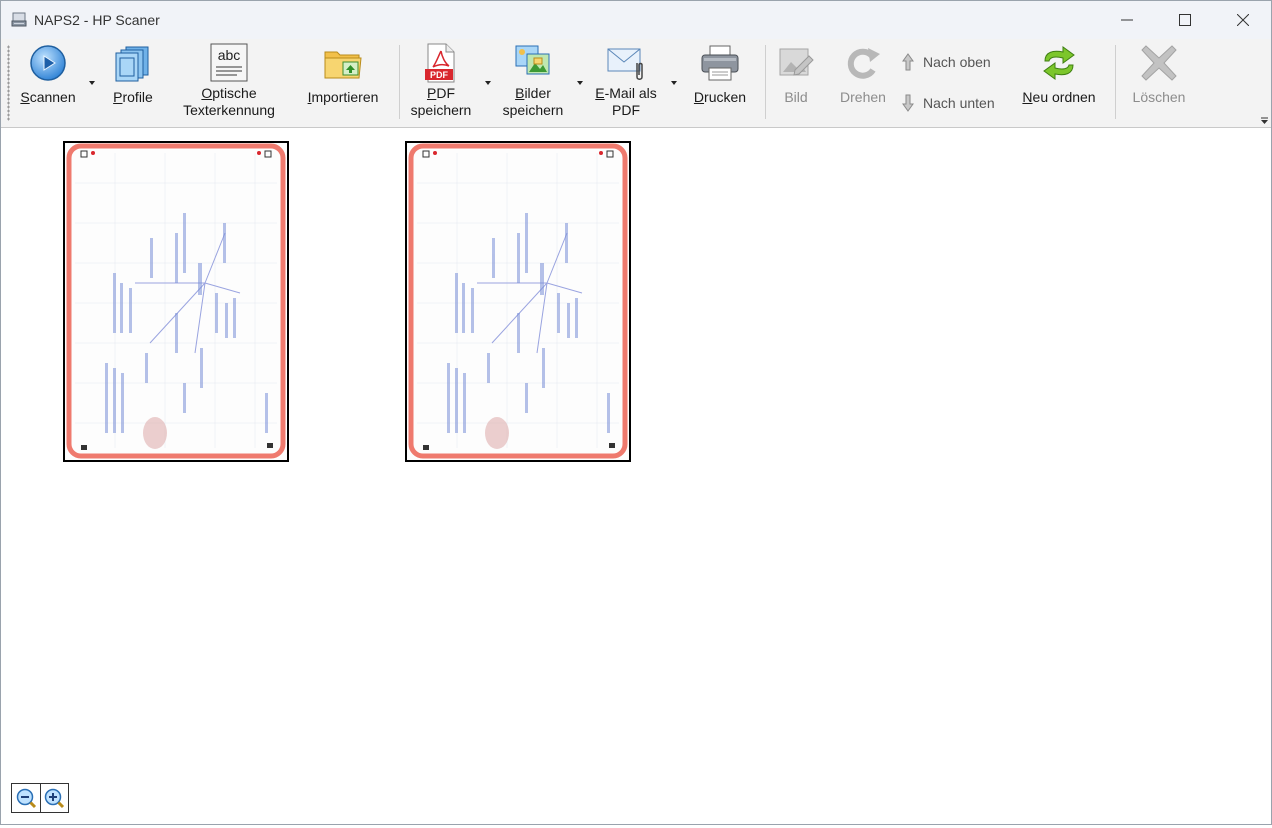 The width and height of the screenshot is (1272, 828). I want to click on move-up-label: Nach oben, so click(957, 62).